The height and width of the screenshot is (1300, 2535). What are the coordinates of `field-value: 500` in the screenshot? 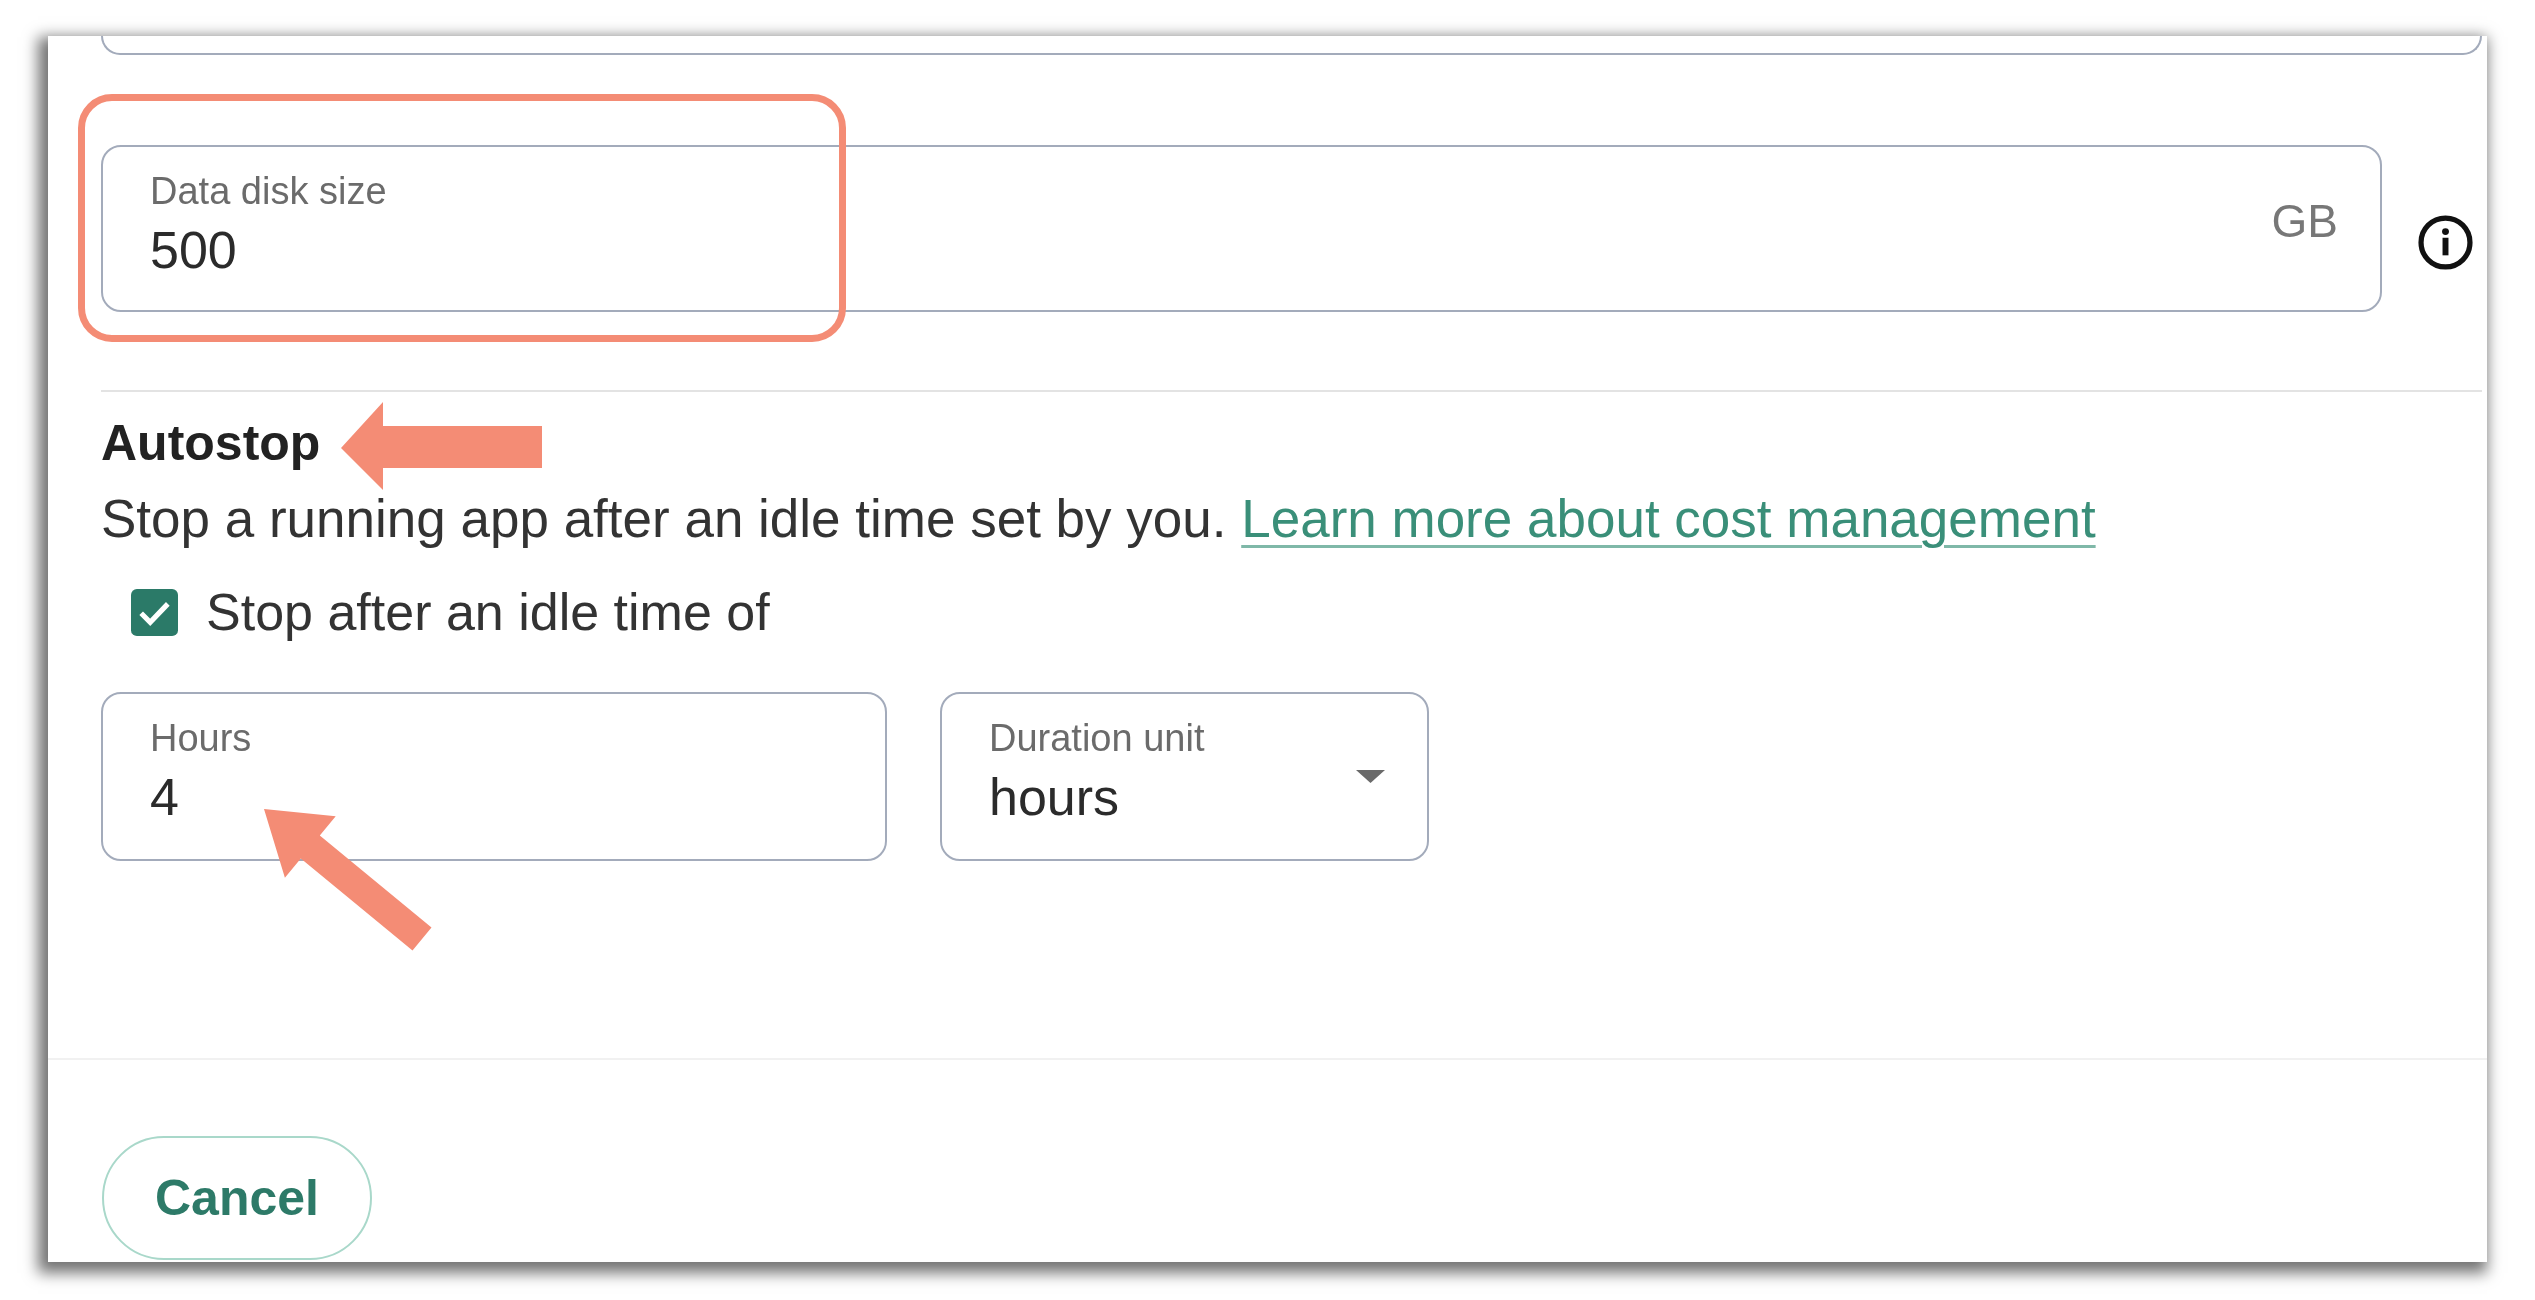 It's located at (193, 250).